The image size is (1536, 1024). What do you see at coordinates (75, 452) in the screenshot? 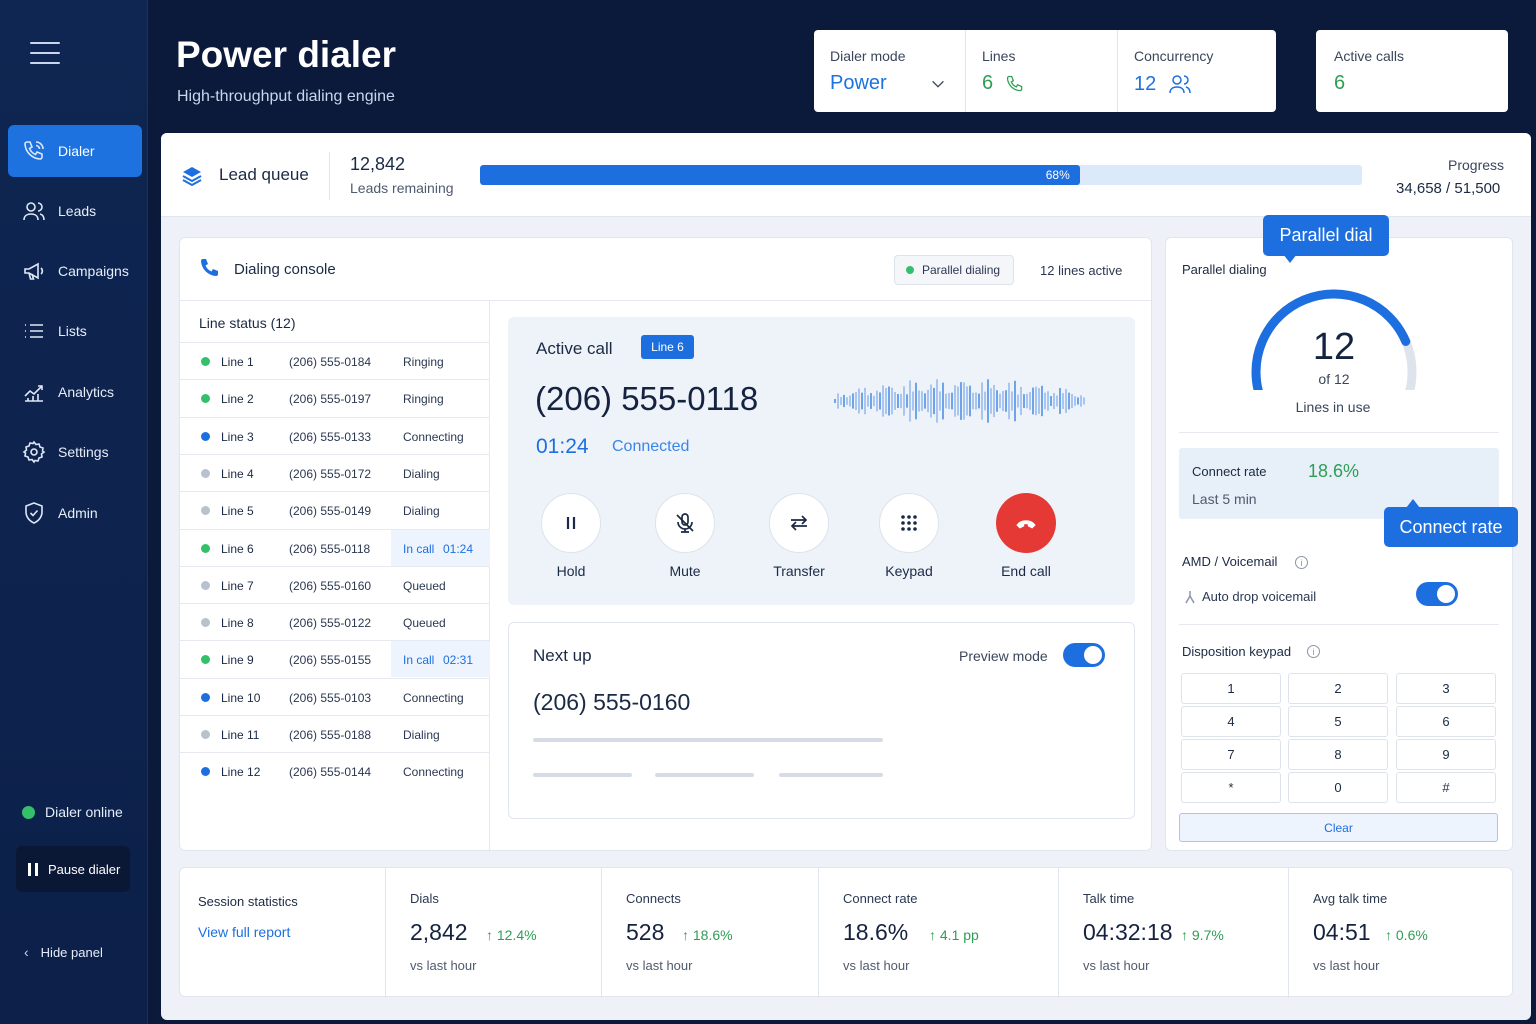
I see `sidebar-item-settings: Settings` at bounding box center [75, 452].